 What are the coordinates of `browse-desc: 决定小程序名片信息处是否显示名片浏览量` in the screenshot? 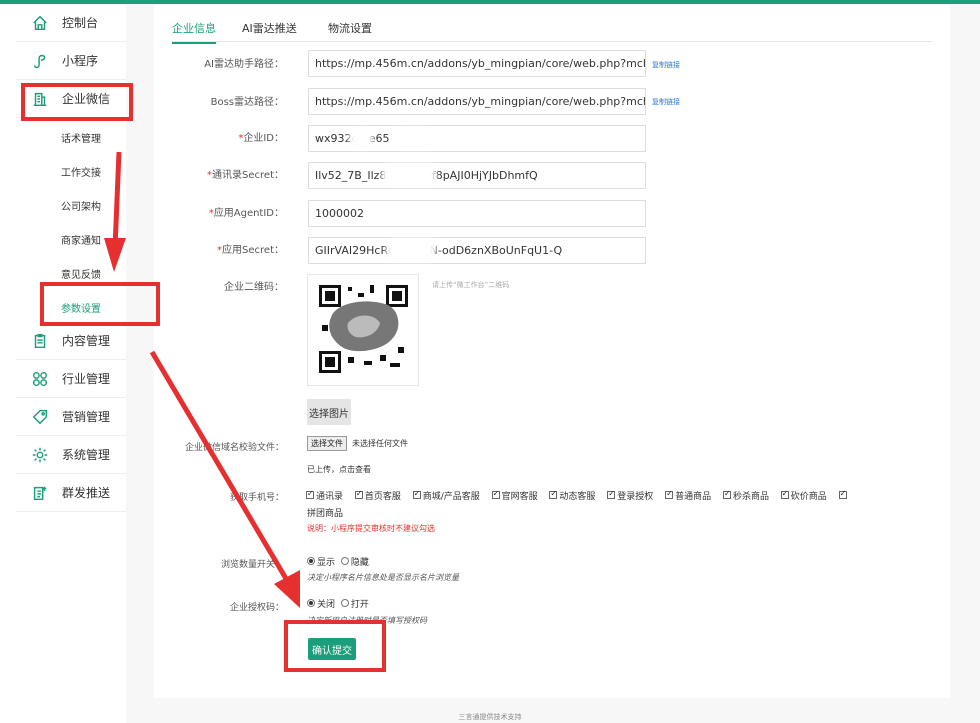 It's located at (383, 577).